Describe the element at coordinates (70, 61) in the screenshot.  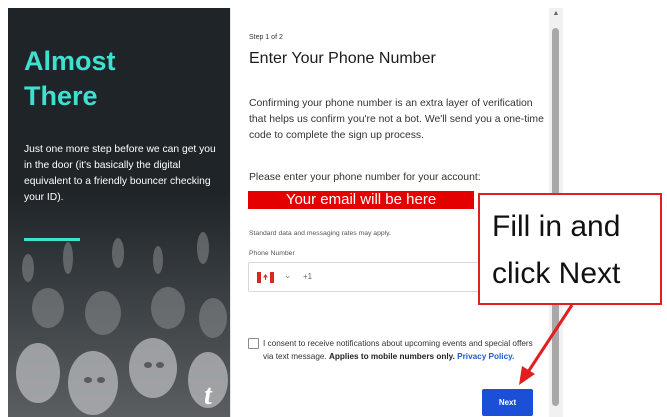
I see `hero-heading-line1: Almost` at that location.